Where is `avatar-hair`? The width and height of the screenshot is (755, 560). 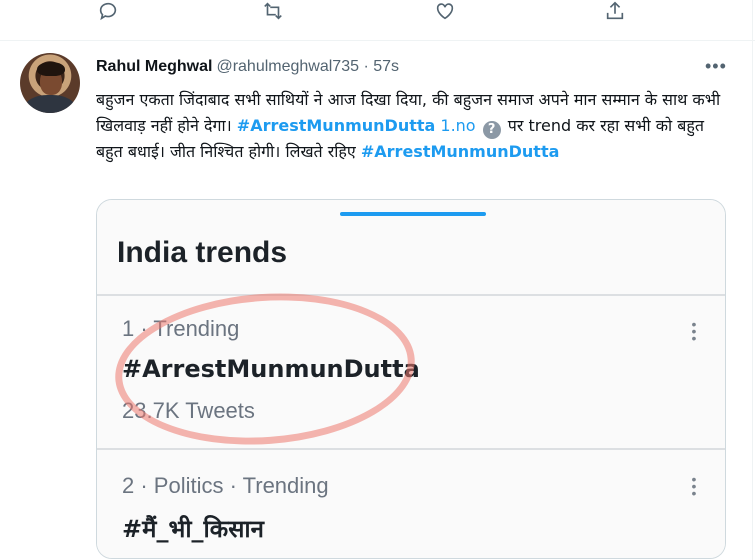 avatar-hair is located at coordinates (51, 69).